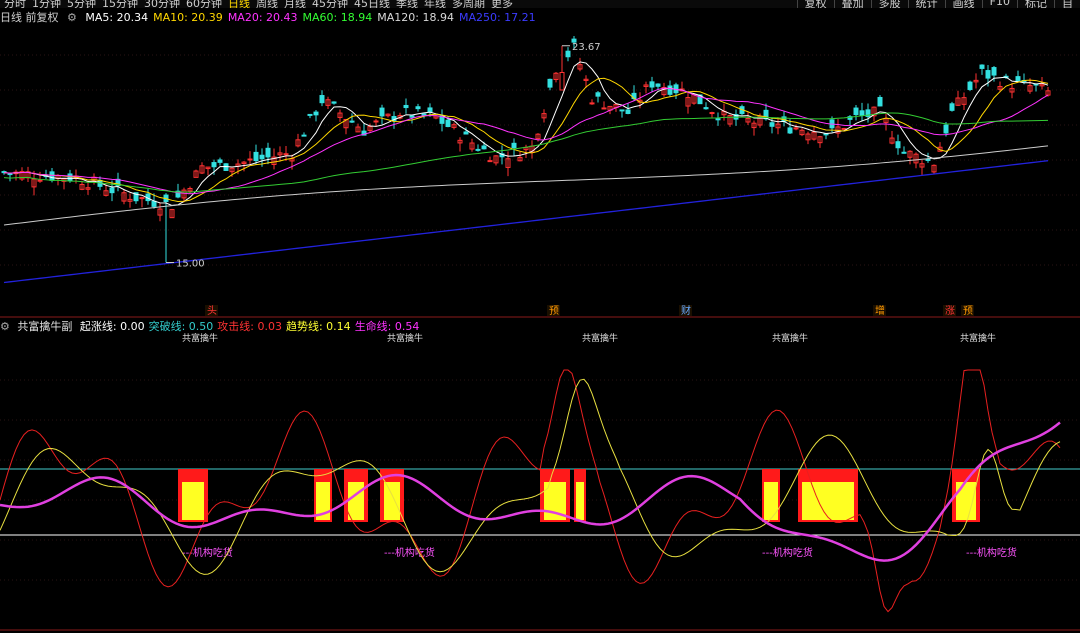  I want to click on indicator-legend-item: 趋势线: 0.14, so click(318, 326).